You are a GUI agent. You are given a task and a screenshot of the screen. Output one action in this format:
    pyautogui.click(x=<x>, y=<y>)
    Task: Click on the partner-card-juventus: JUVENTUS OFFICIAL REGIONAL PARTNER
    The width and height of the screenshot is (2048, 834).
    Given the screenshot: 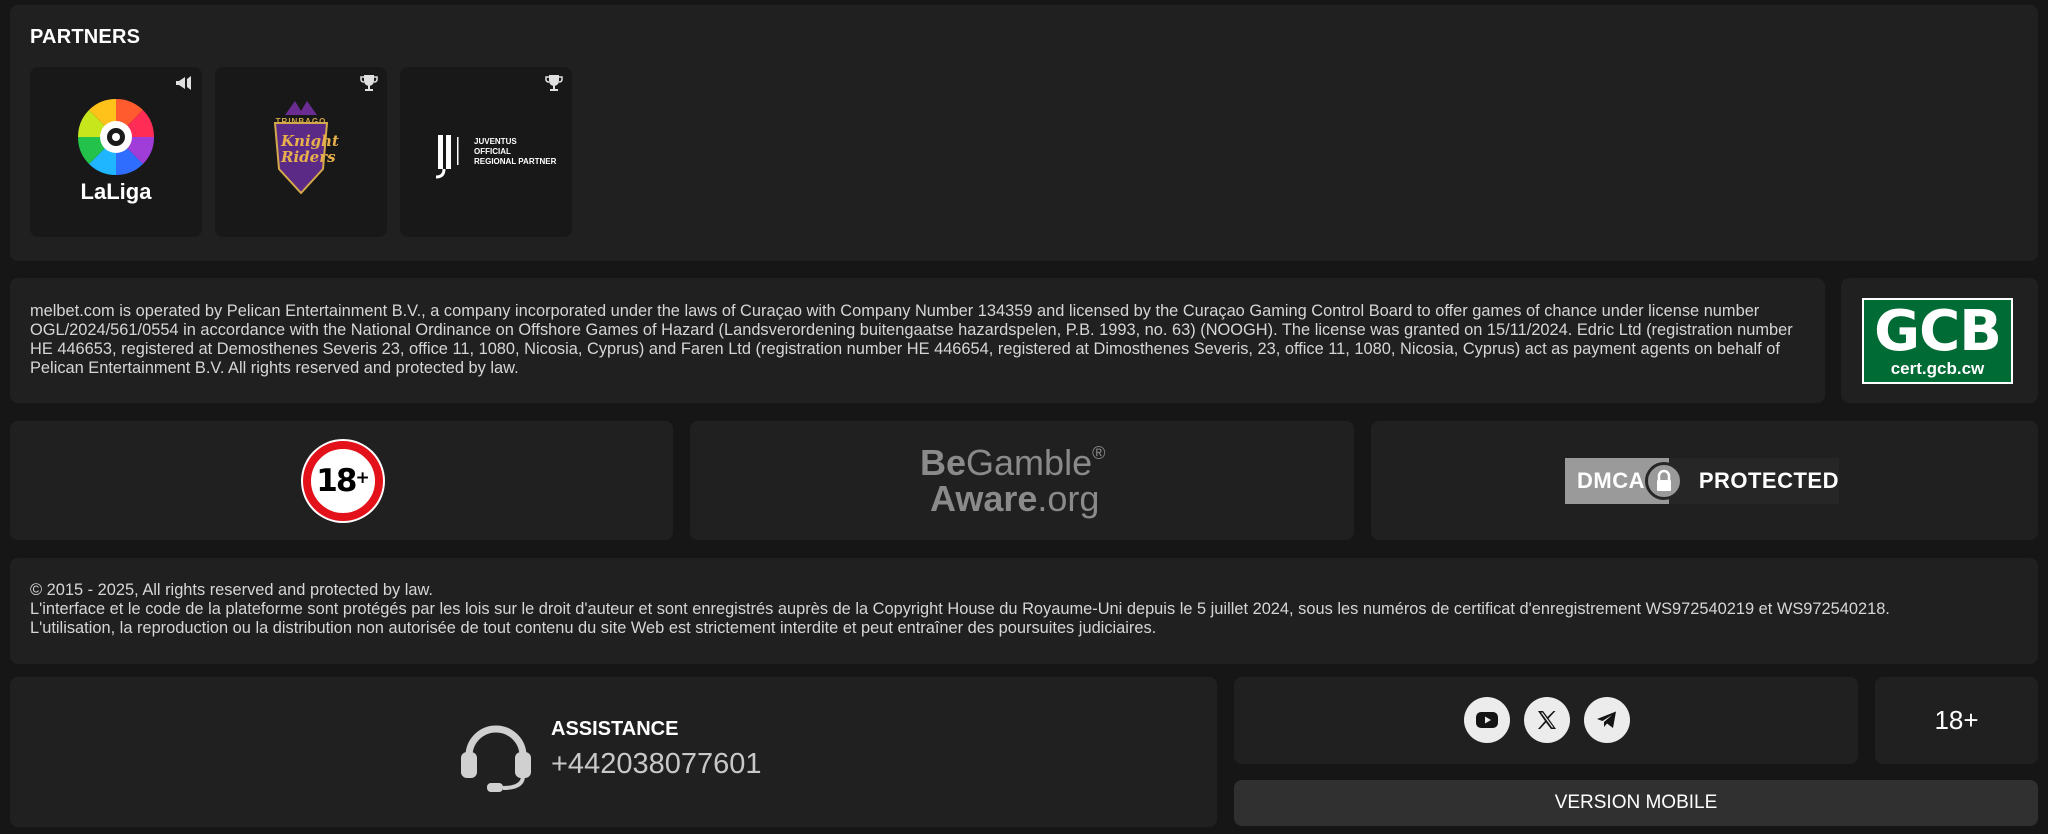 What is the action you would take?
    pyautogui.click(x=486, y=152)
    